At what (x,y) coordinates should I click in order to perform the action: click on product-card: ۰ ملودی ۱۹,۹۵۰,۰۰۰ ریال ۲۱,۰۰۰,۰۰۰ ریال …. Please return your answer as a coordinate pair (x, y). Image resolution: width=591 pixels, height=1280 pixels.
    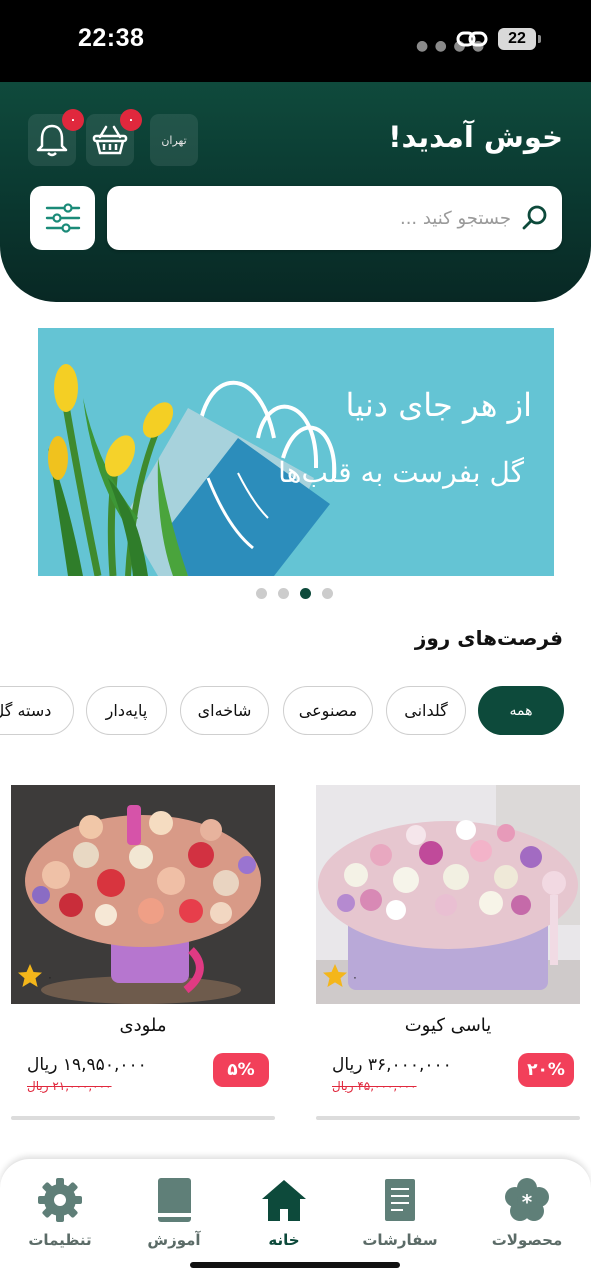
    Looking at the image, I should click on (143, 953).